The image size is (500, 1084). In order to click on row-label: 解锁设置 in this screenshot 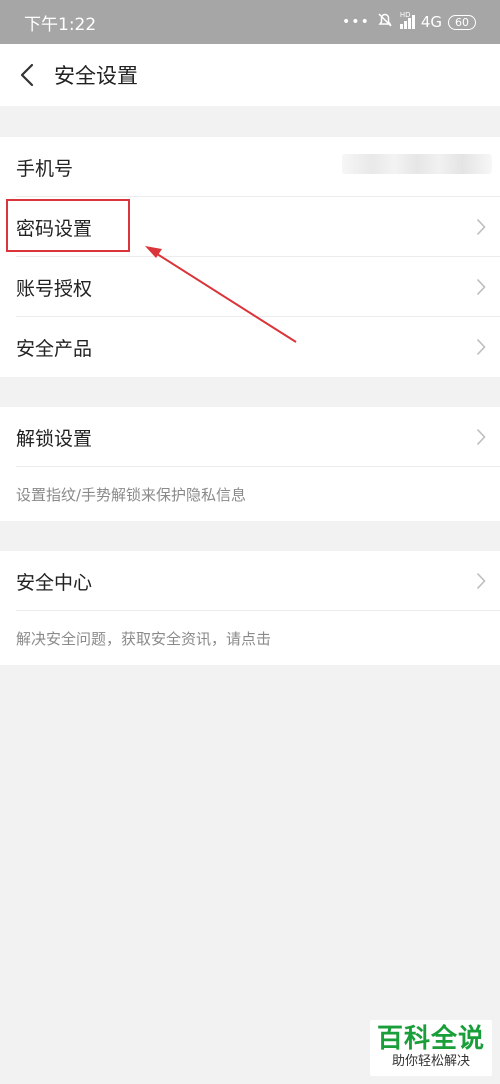, I will do `click(54, 438)`.